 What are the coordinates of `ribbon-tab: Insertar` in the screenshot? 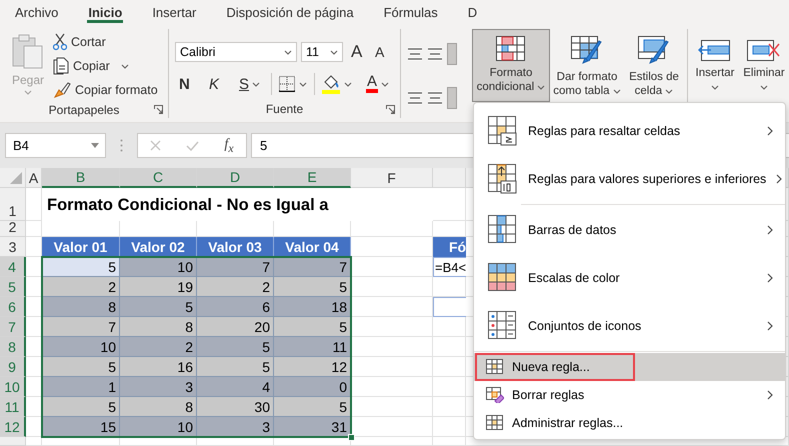 It's located at (174, 12).